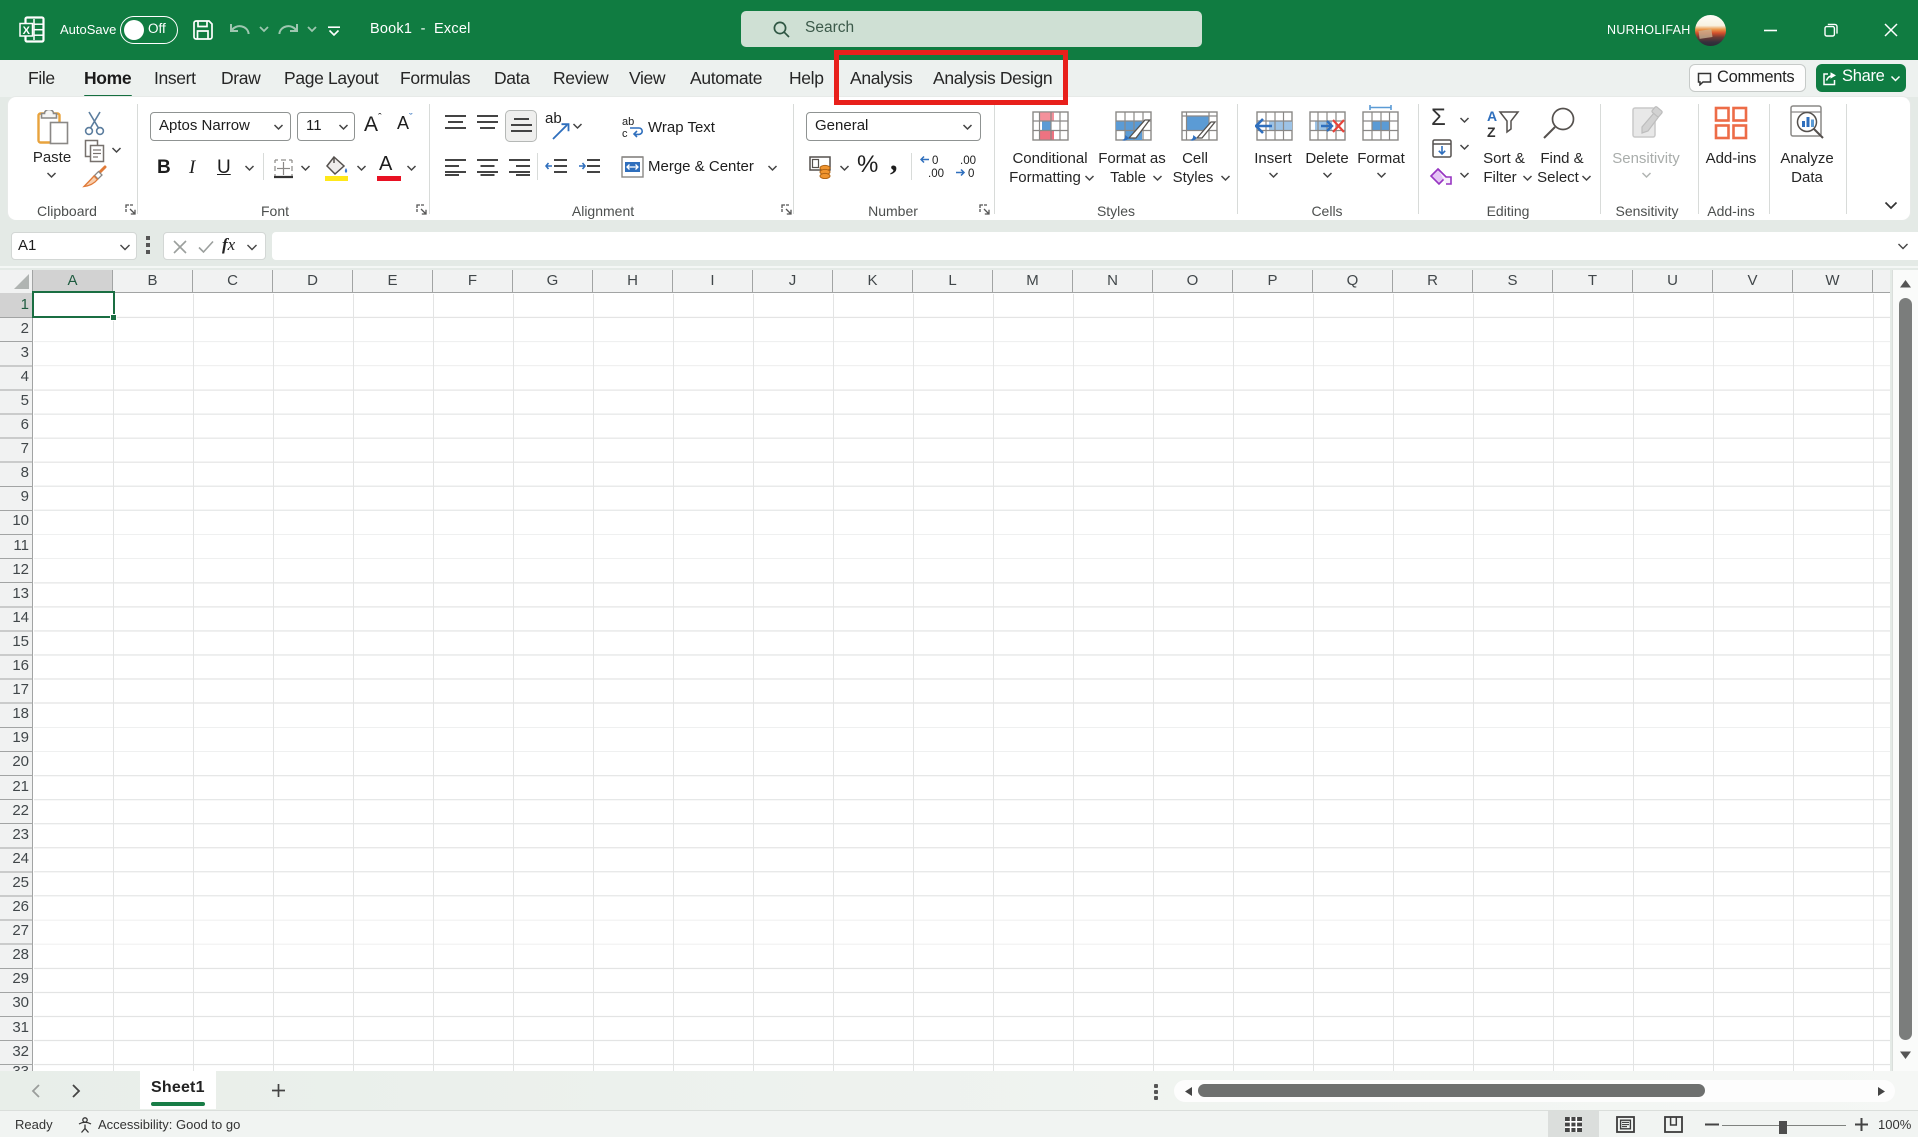 The height and width of the screenshot is (1137, 1918). Describe the element at coordinates (1491, 132) in the screenshot. I see `svg-text: Z` at that location.